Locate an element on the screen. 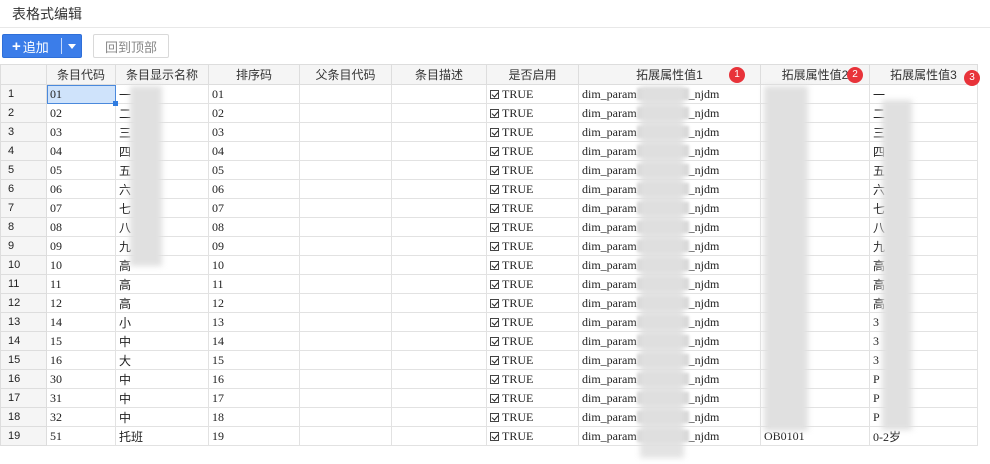  col-header-description: 条目描述 is located at coordinates (439, 74).